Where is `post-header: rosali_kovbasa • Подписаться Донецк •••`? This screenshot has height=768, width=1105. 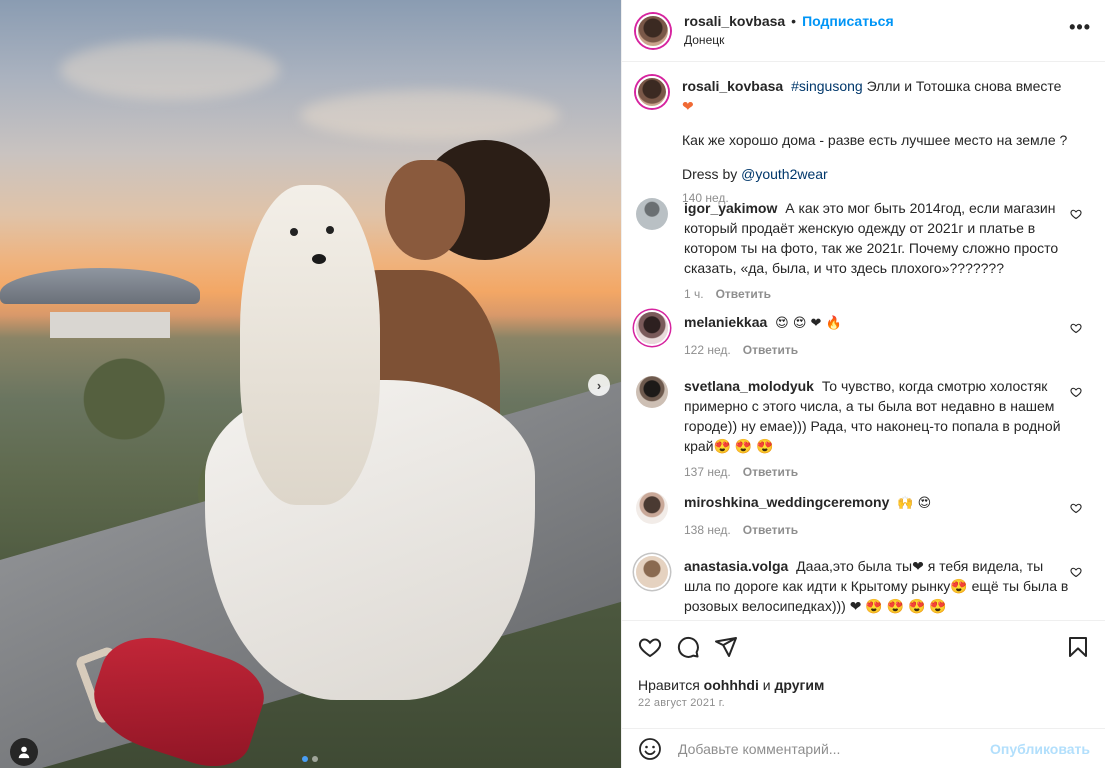 post-header: rosali_kovbasa • Подписаться Донецк ••• is located at coordinates (863, 31).